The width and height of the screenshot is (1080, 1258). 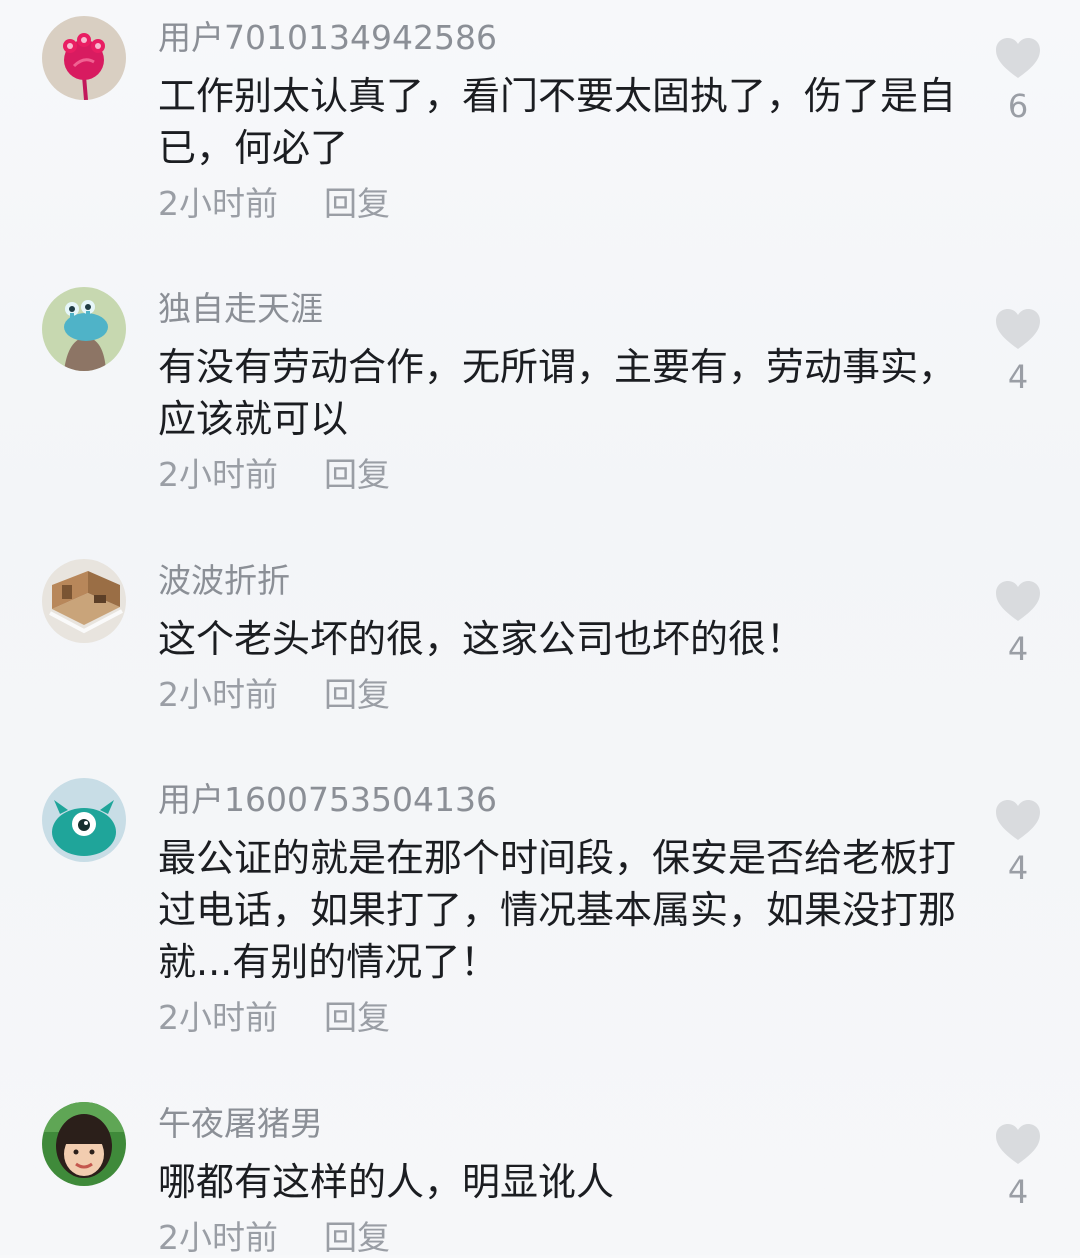 I want to click on comment-item: 午夜屠猪男 哪都有这样的人，明显讹人 2小时前 回复 4, so click(x=540, y=1180).